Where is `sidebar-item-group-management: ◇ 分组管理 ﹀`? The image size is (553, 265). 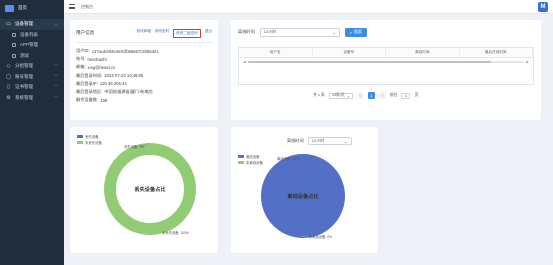 sidebar-item-group-management: ◇ 分组管理 ﹀ is located at coordinates (32, 66).